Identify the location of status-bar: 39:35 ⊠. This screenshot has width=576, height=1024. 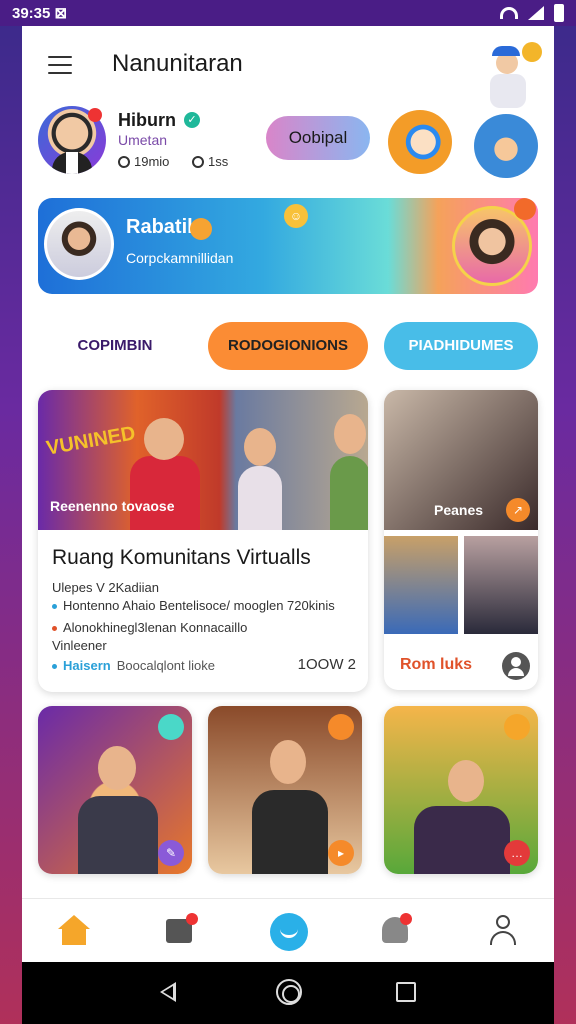
(288, 13).